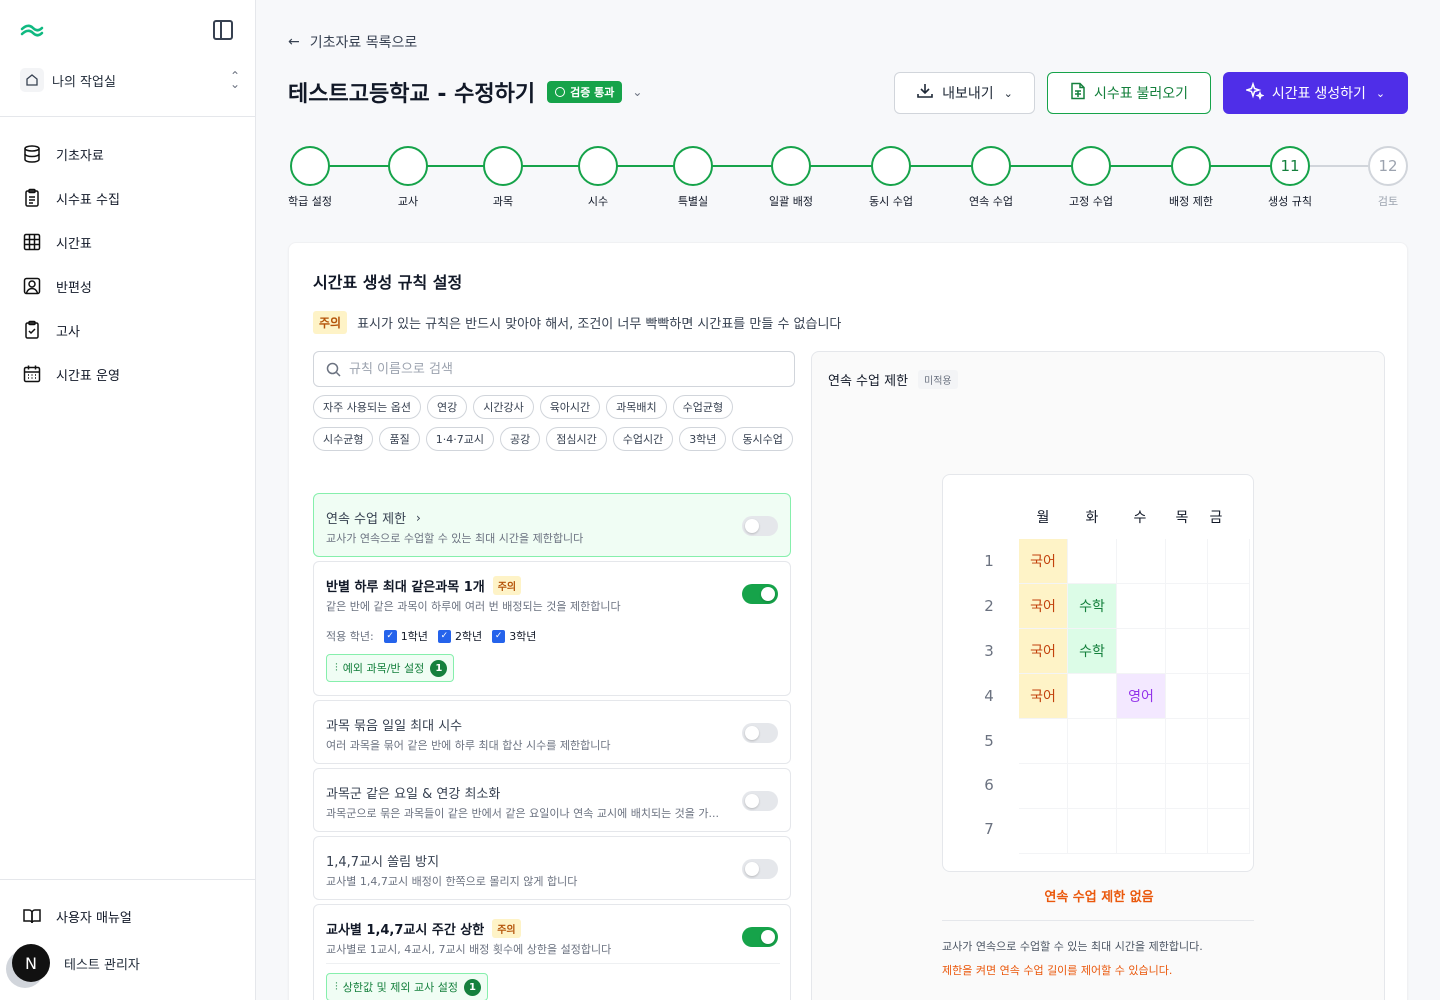  Describe the element at coordinates (1388, 166) in the screenshot. I see `step-circle: 12` at that location.